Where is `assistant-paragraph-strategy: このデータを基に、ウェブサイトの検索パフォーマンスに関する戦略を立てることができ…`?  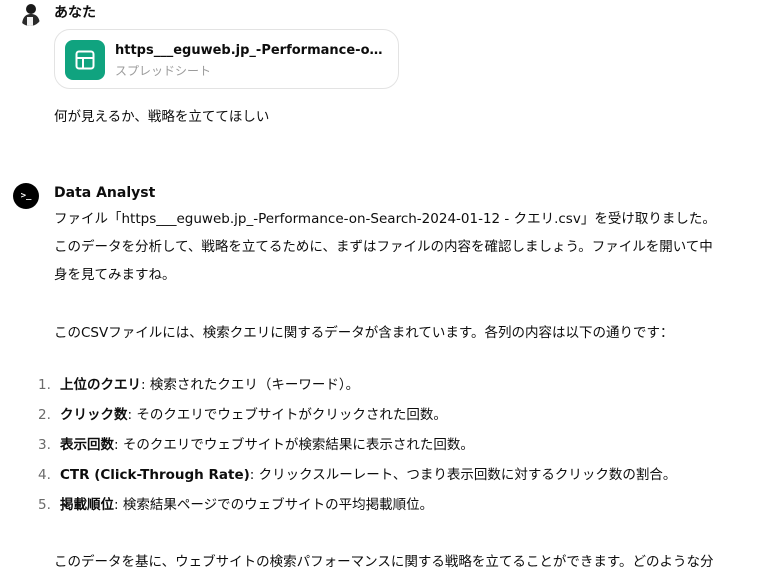 assistant-paragraph-strategy: このデータを基に、ウェブサイトの検索パフォーマンスに関する戦略を立てることができ… is located at coordinates (384, 562).